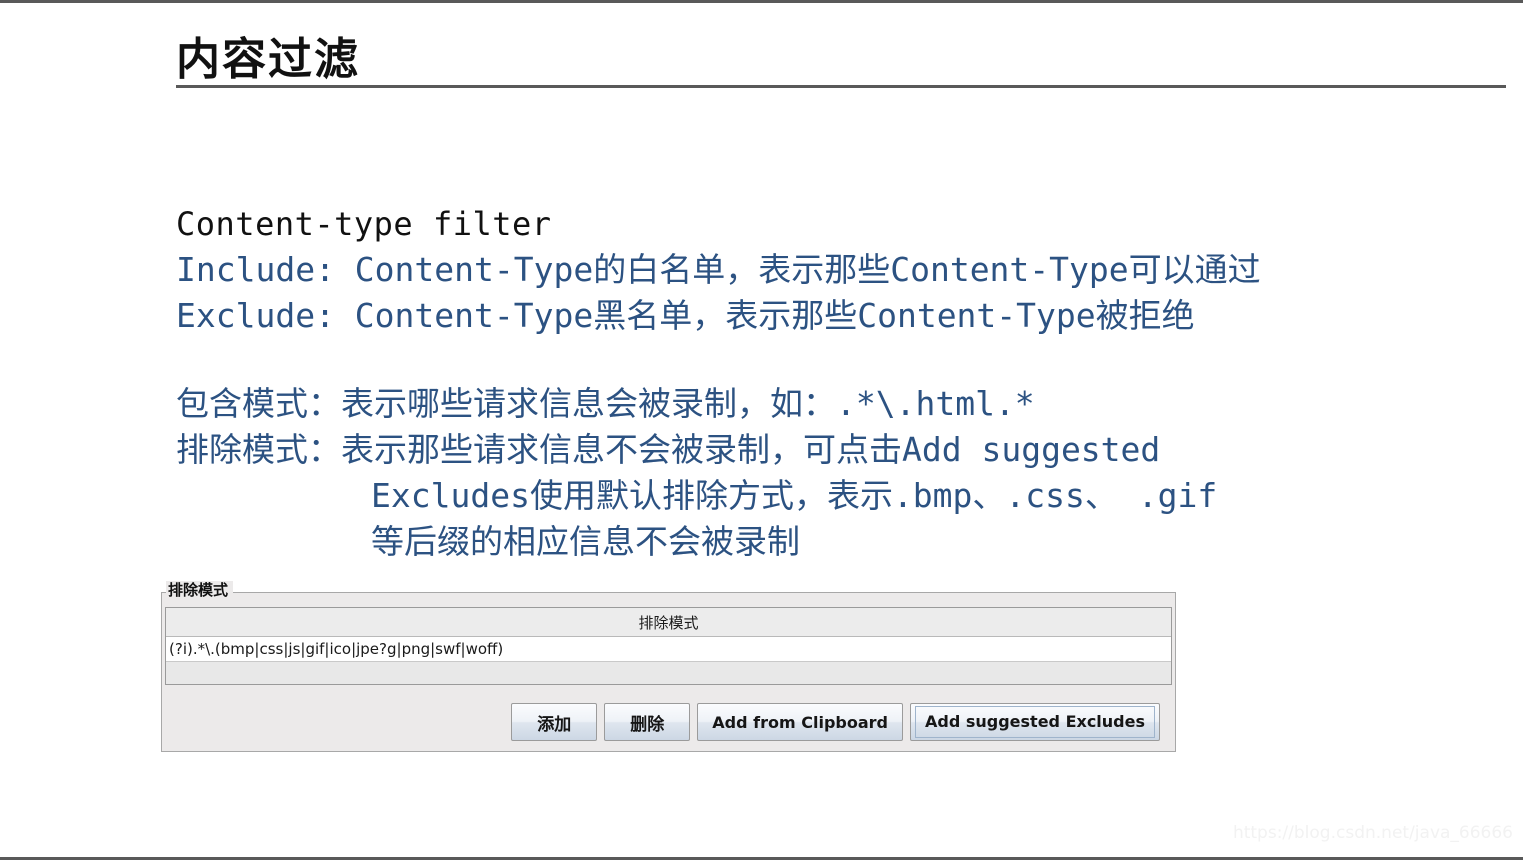  Describe the element at coordinates (668, 673) in the screenshot. I see `table-empty-area` at that location.